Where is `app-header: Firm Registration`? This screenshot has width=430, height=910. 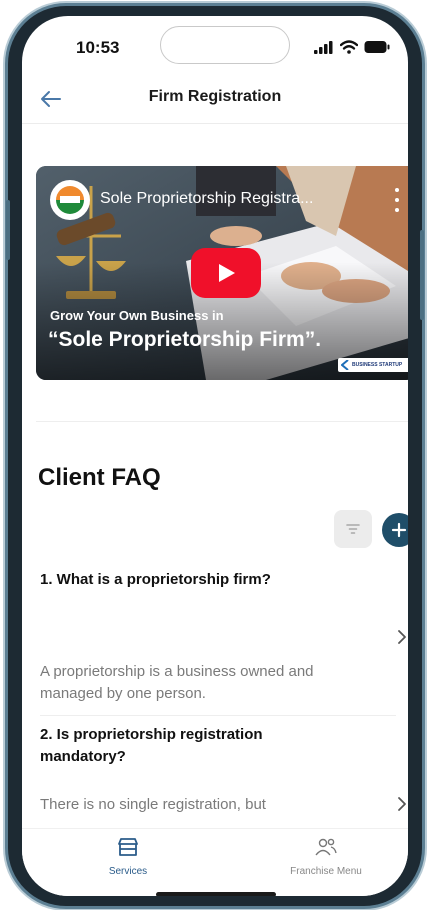 app-header: Firm Registration is located at coordinates (215, 99).